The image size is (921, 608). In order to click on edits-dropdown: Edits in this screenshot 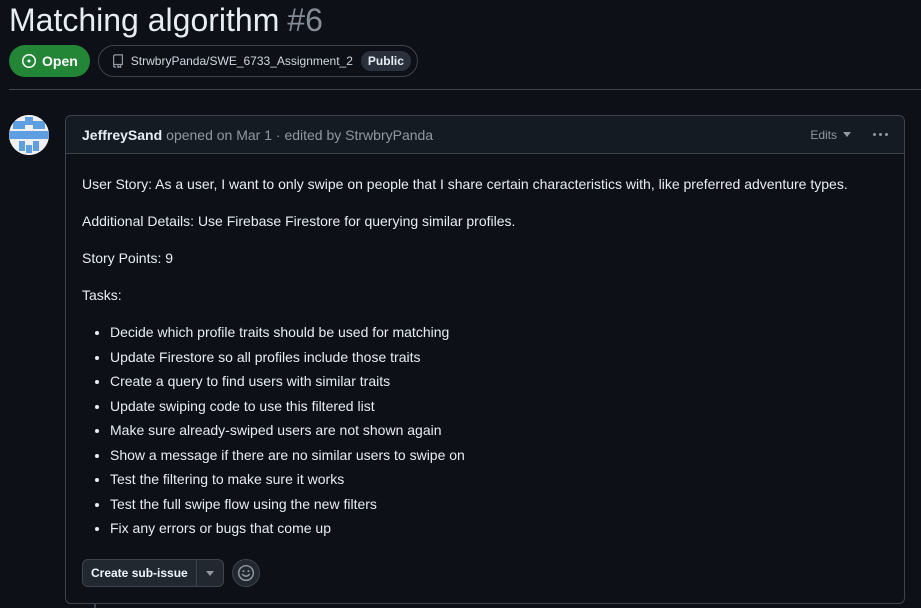, I will do `click(830, 135)`.